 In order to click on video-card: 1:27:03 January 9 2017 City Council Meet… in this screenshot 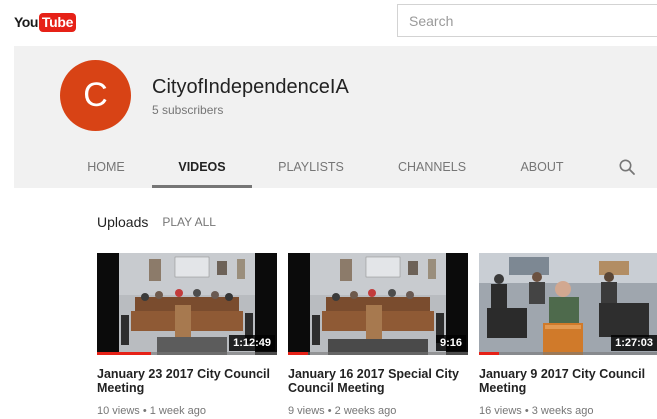, I will do `click(568, 335)`.